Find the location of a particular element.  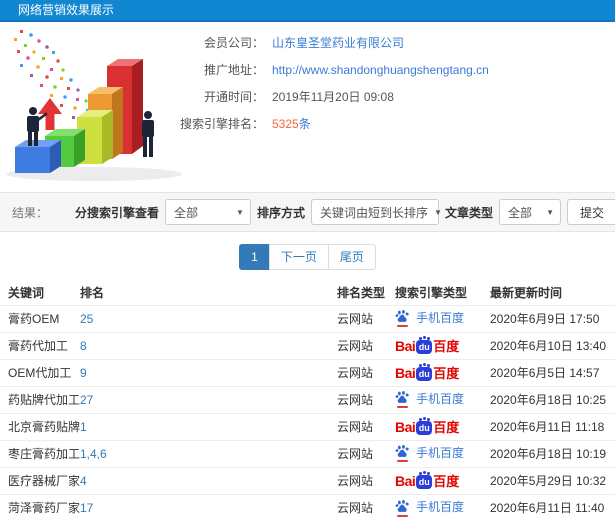

rank-cell: 8 is located at coordinates (208, 345).